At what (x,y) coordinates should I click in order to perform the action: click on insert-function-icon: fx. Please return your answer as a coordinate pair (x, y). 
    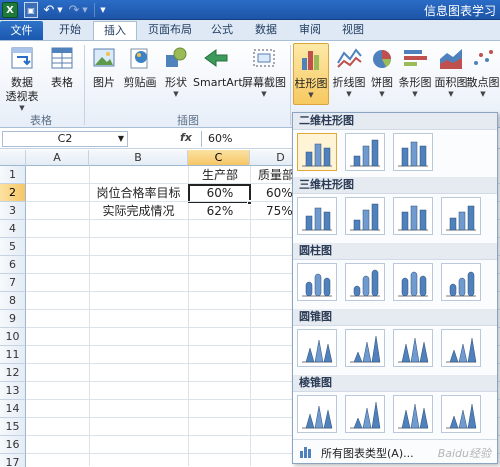
    Looking at the image, I should click on (186, 137).